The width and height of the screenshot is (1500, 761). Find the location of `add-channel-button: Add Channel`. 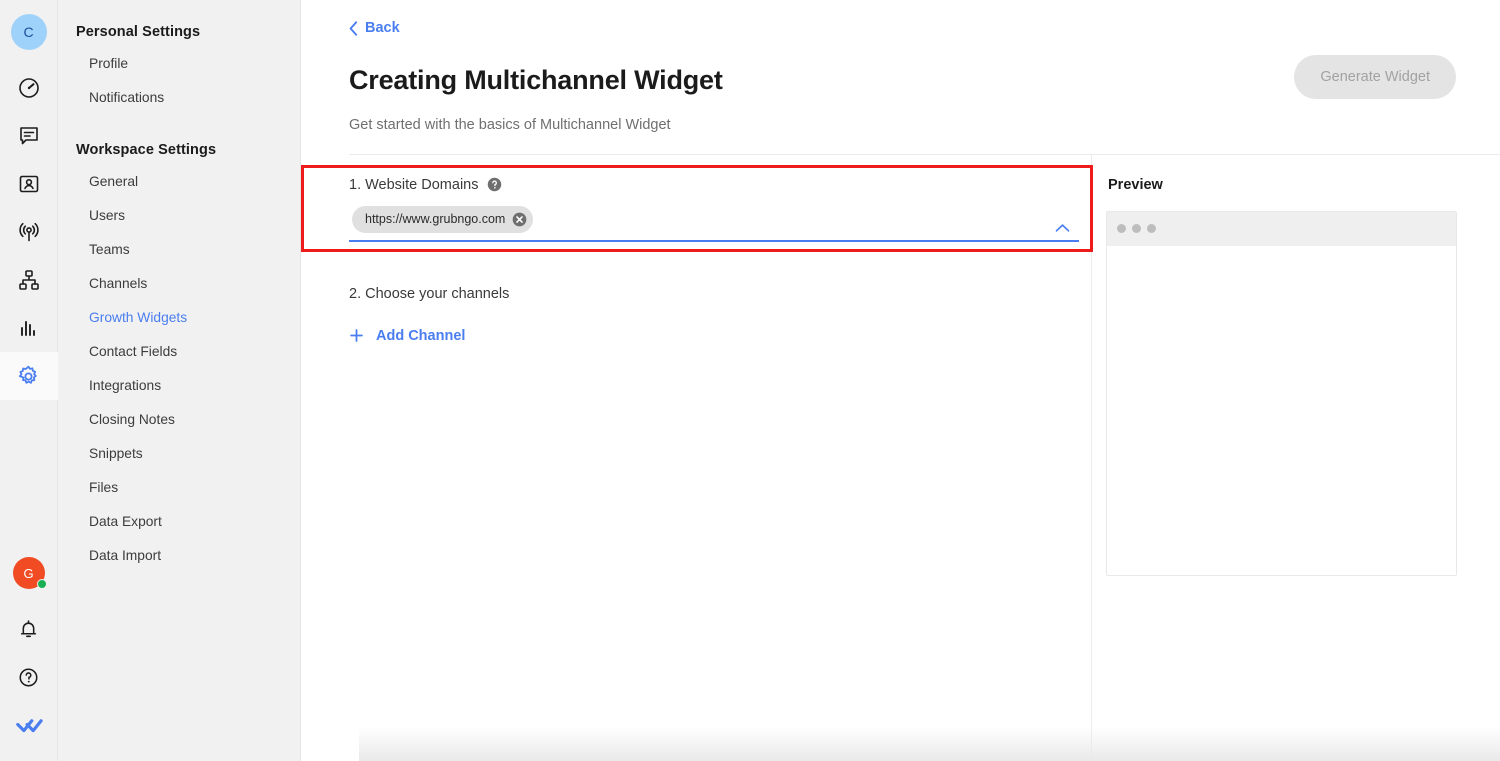

add-channel-button: Add Channel is located at coordinates (407, 336).